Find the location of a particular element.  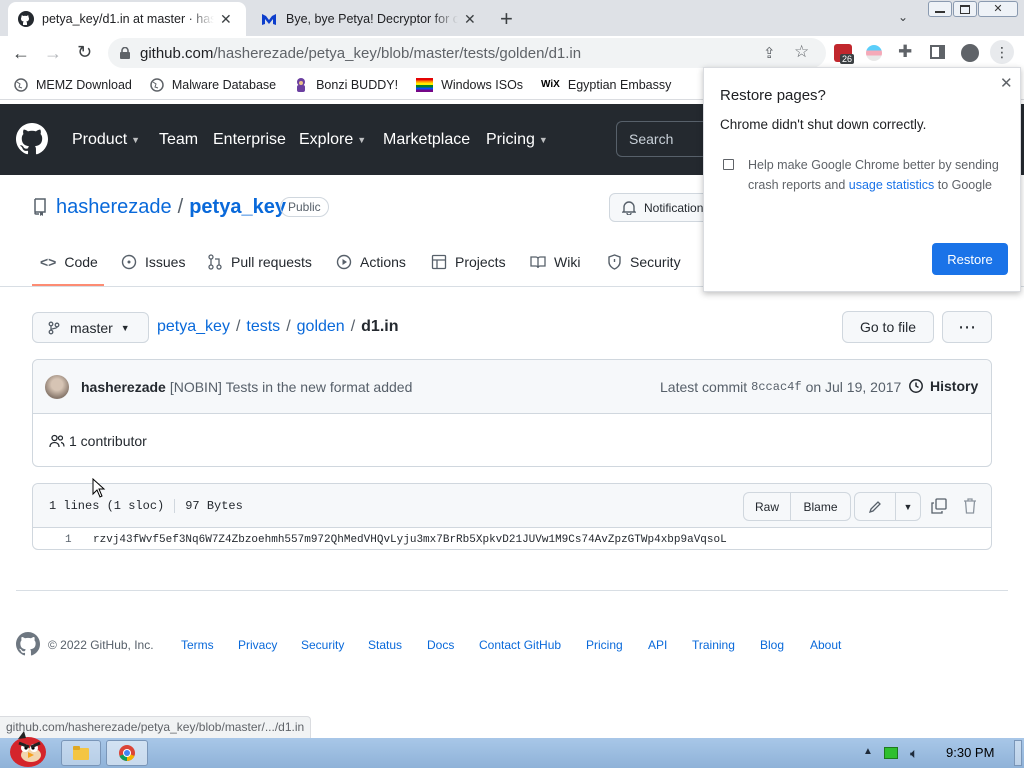

repo-name-link: petya_key is located at coordinates (237, 207).